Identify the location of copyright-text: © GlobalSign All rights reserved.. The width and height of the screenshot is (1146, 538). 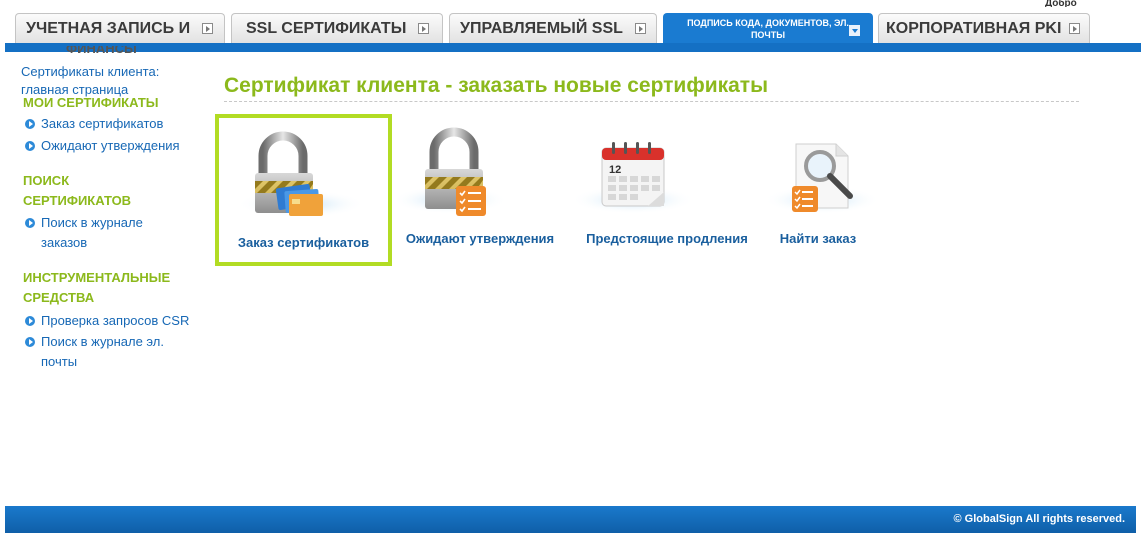
(1039, 519).